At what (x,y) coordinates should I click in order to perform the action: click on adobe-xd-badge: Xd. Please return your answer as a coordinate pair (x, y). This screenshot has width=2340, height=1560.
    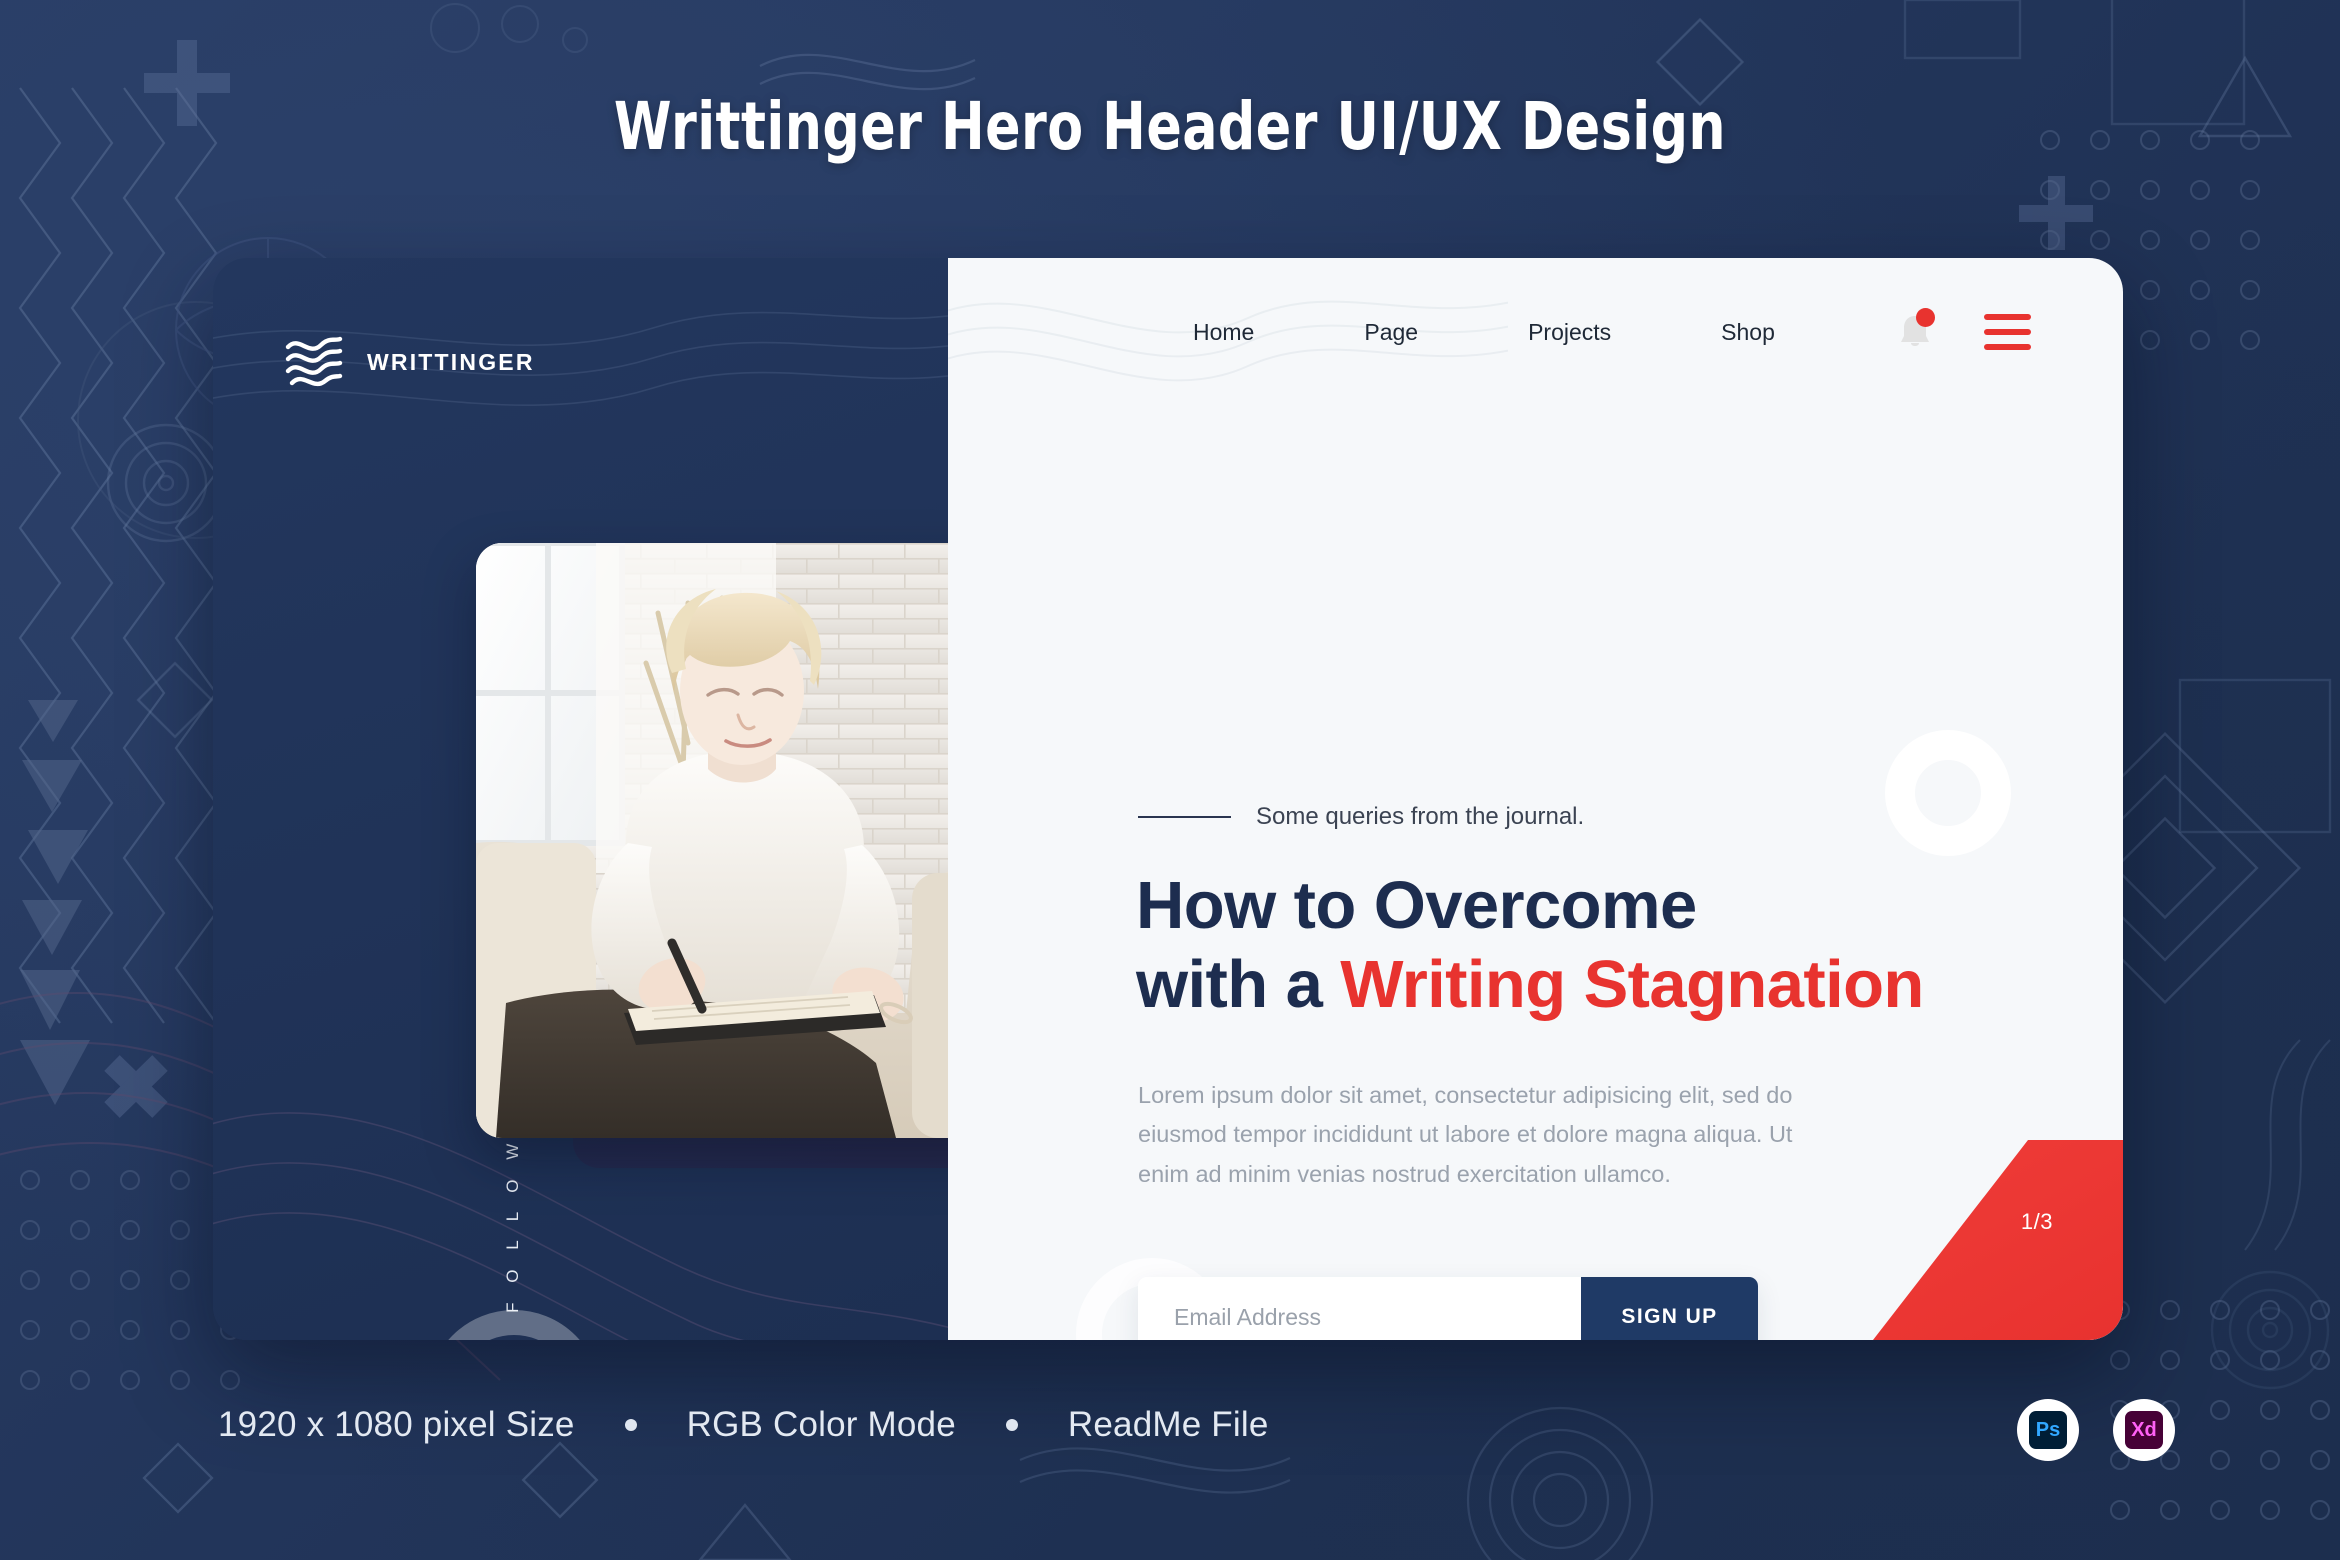
    Looking at the image, I should click on (2144, 1430).